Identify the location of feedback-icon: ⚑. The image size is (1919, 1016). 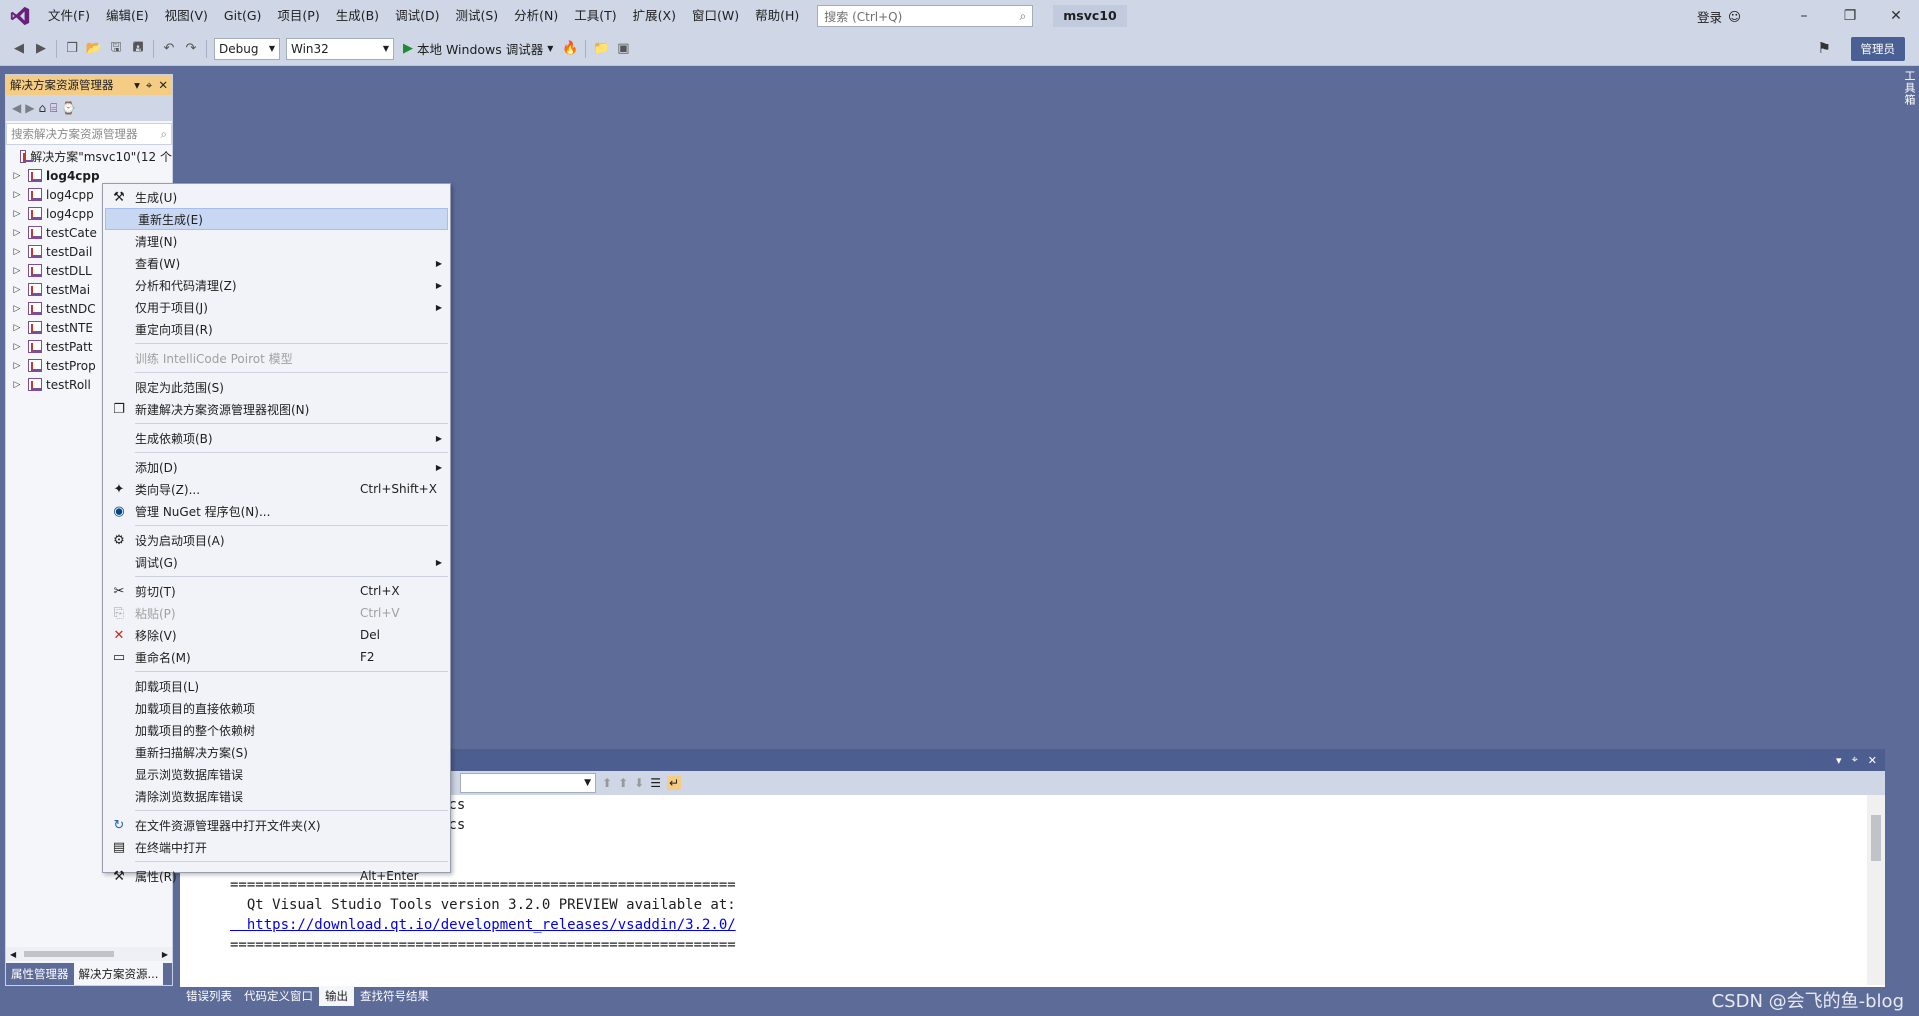
(1824, 48).